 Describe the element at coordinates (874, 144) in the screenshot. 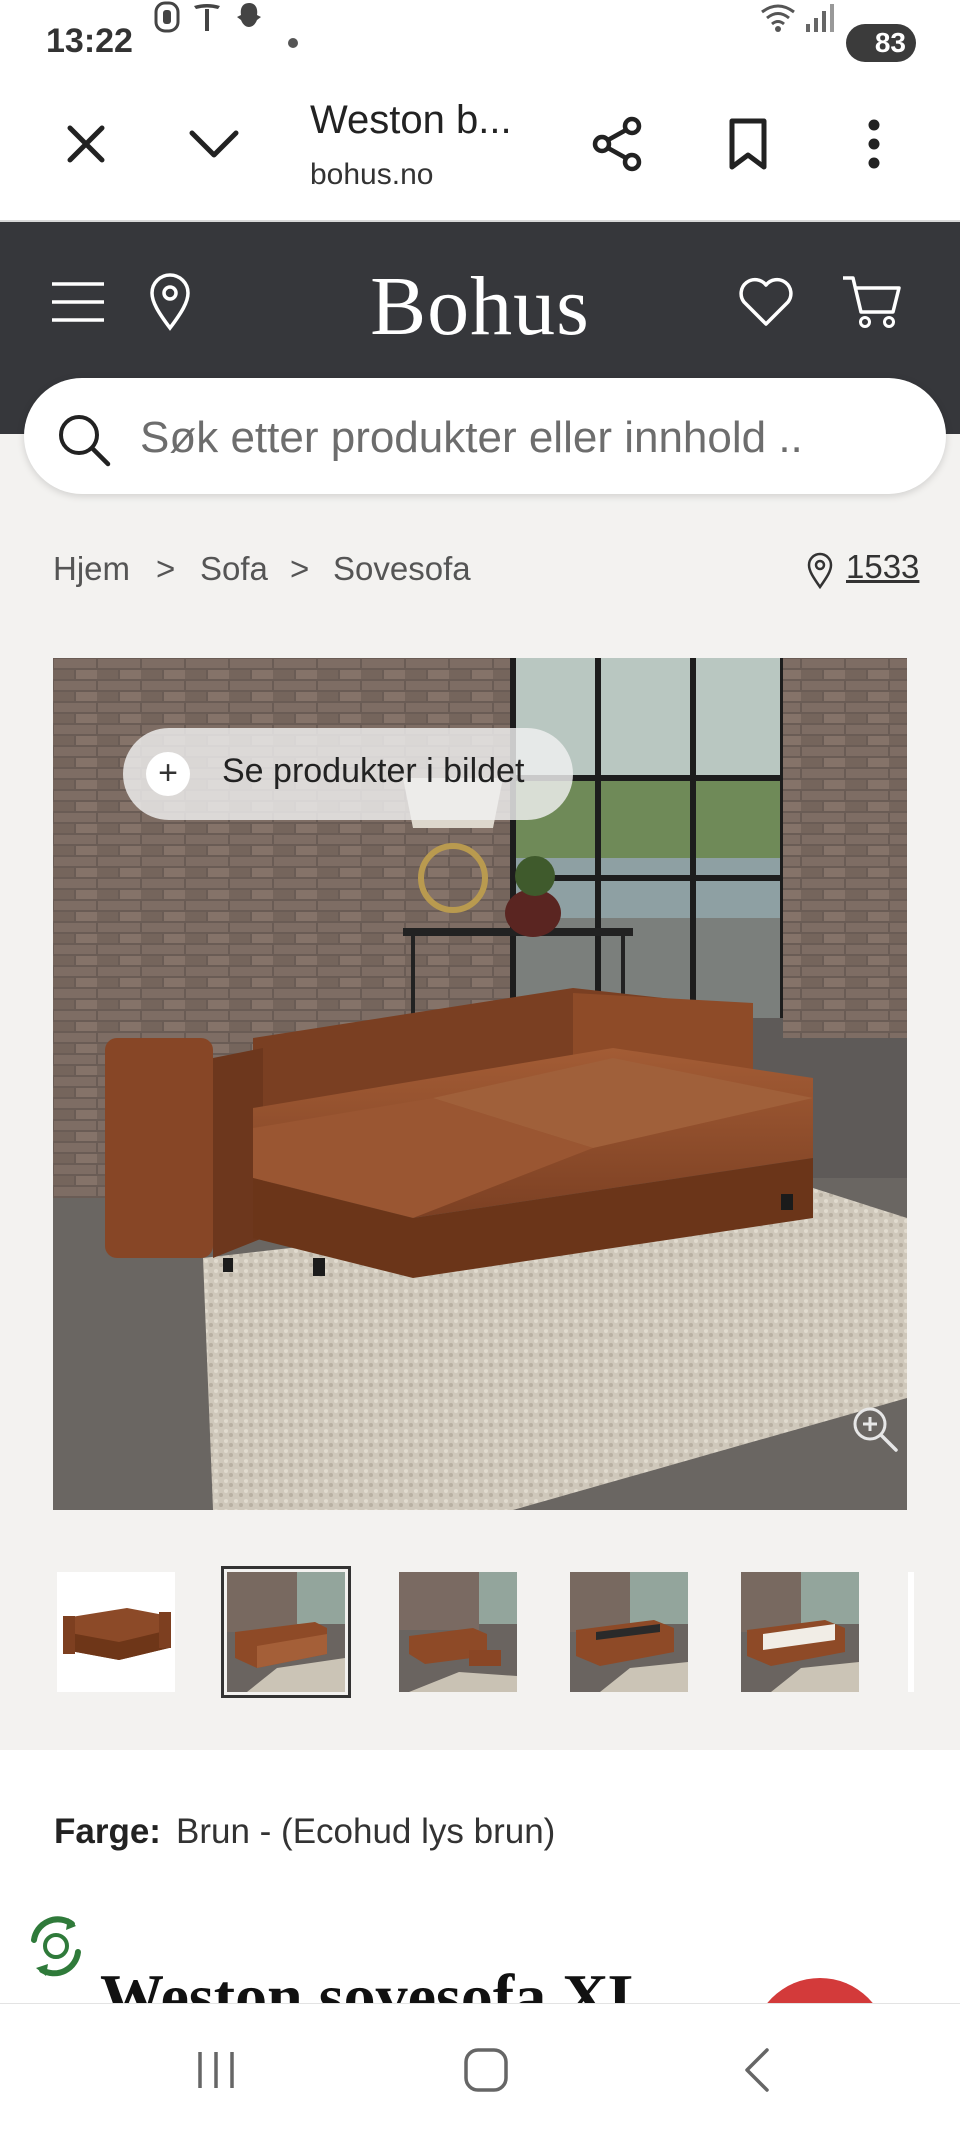

I see `more-menu-icon` at that location.